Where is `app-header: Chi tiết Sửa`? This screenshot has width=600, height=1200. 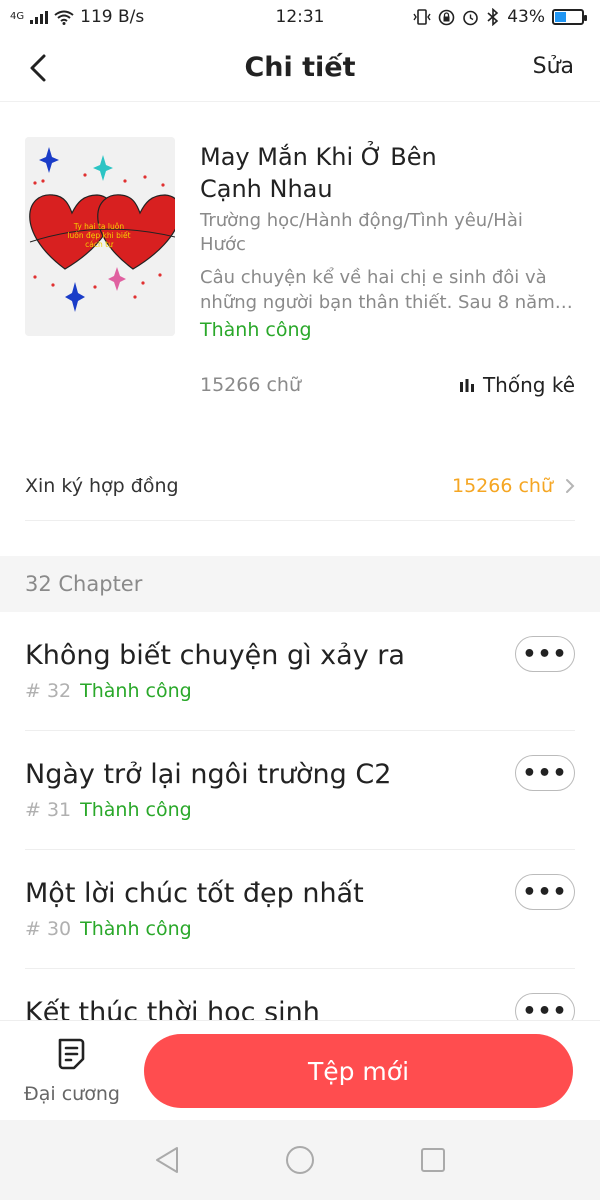
app-header: Chi tiết Sửa is located at coordinates (300, 68).